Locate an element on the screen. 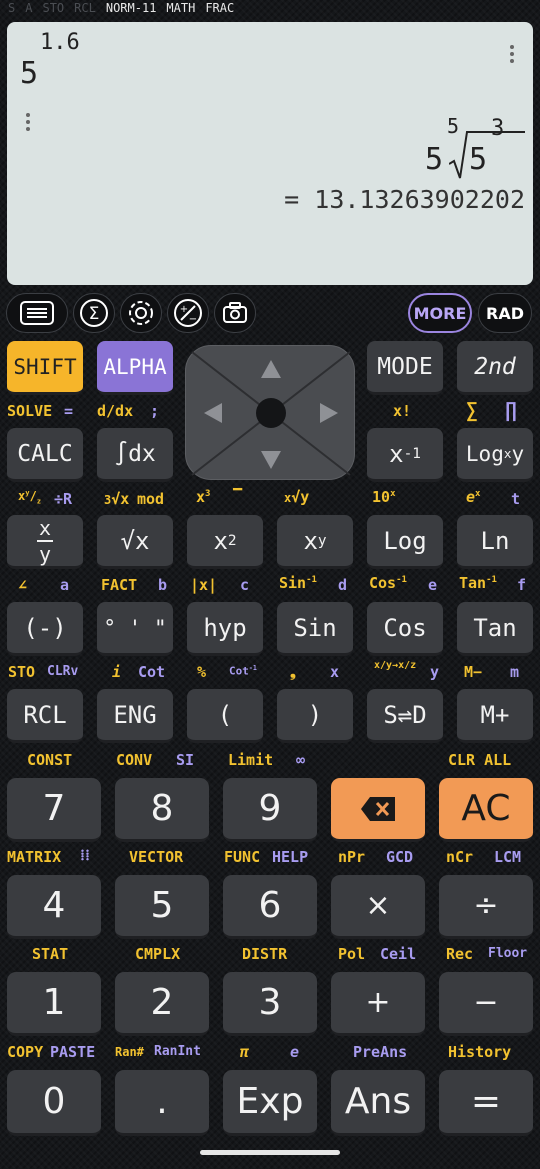 The image size is (540, 1169). sd-key: S⇌D is located at coordinates (405, 716).